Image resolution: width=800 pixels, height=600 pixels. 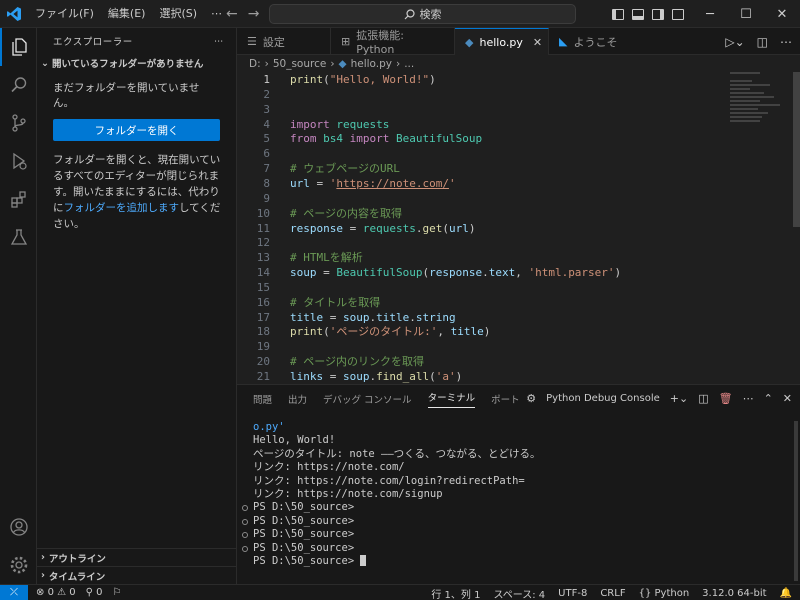 What do you see at coordinates (284, 41) in the screenshot?
I see `tab-settings: ☰ 設定` at bounding box center [284, 41].